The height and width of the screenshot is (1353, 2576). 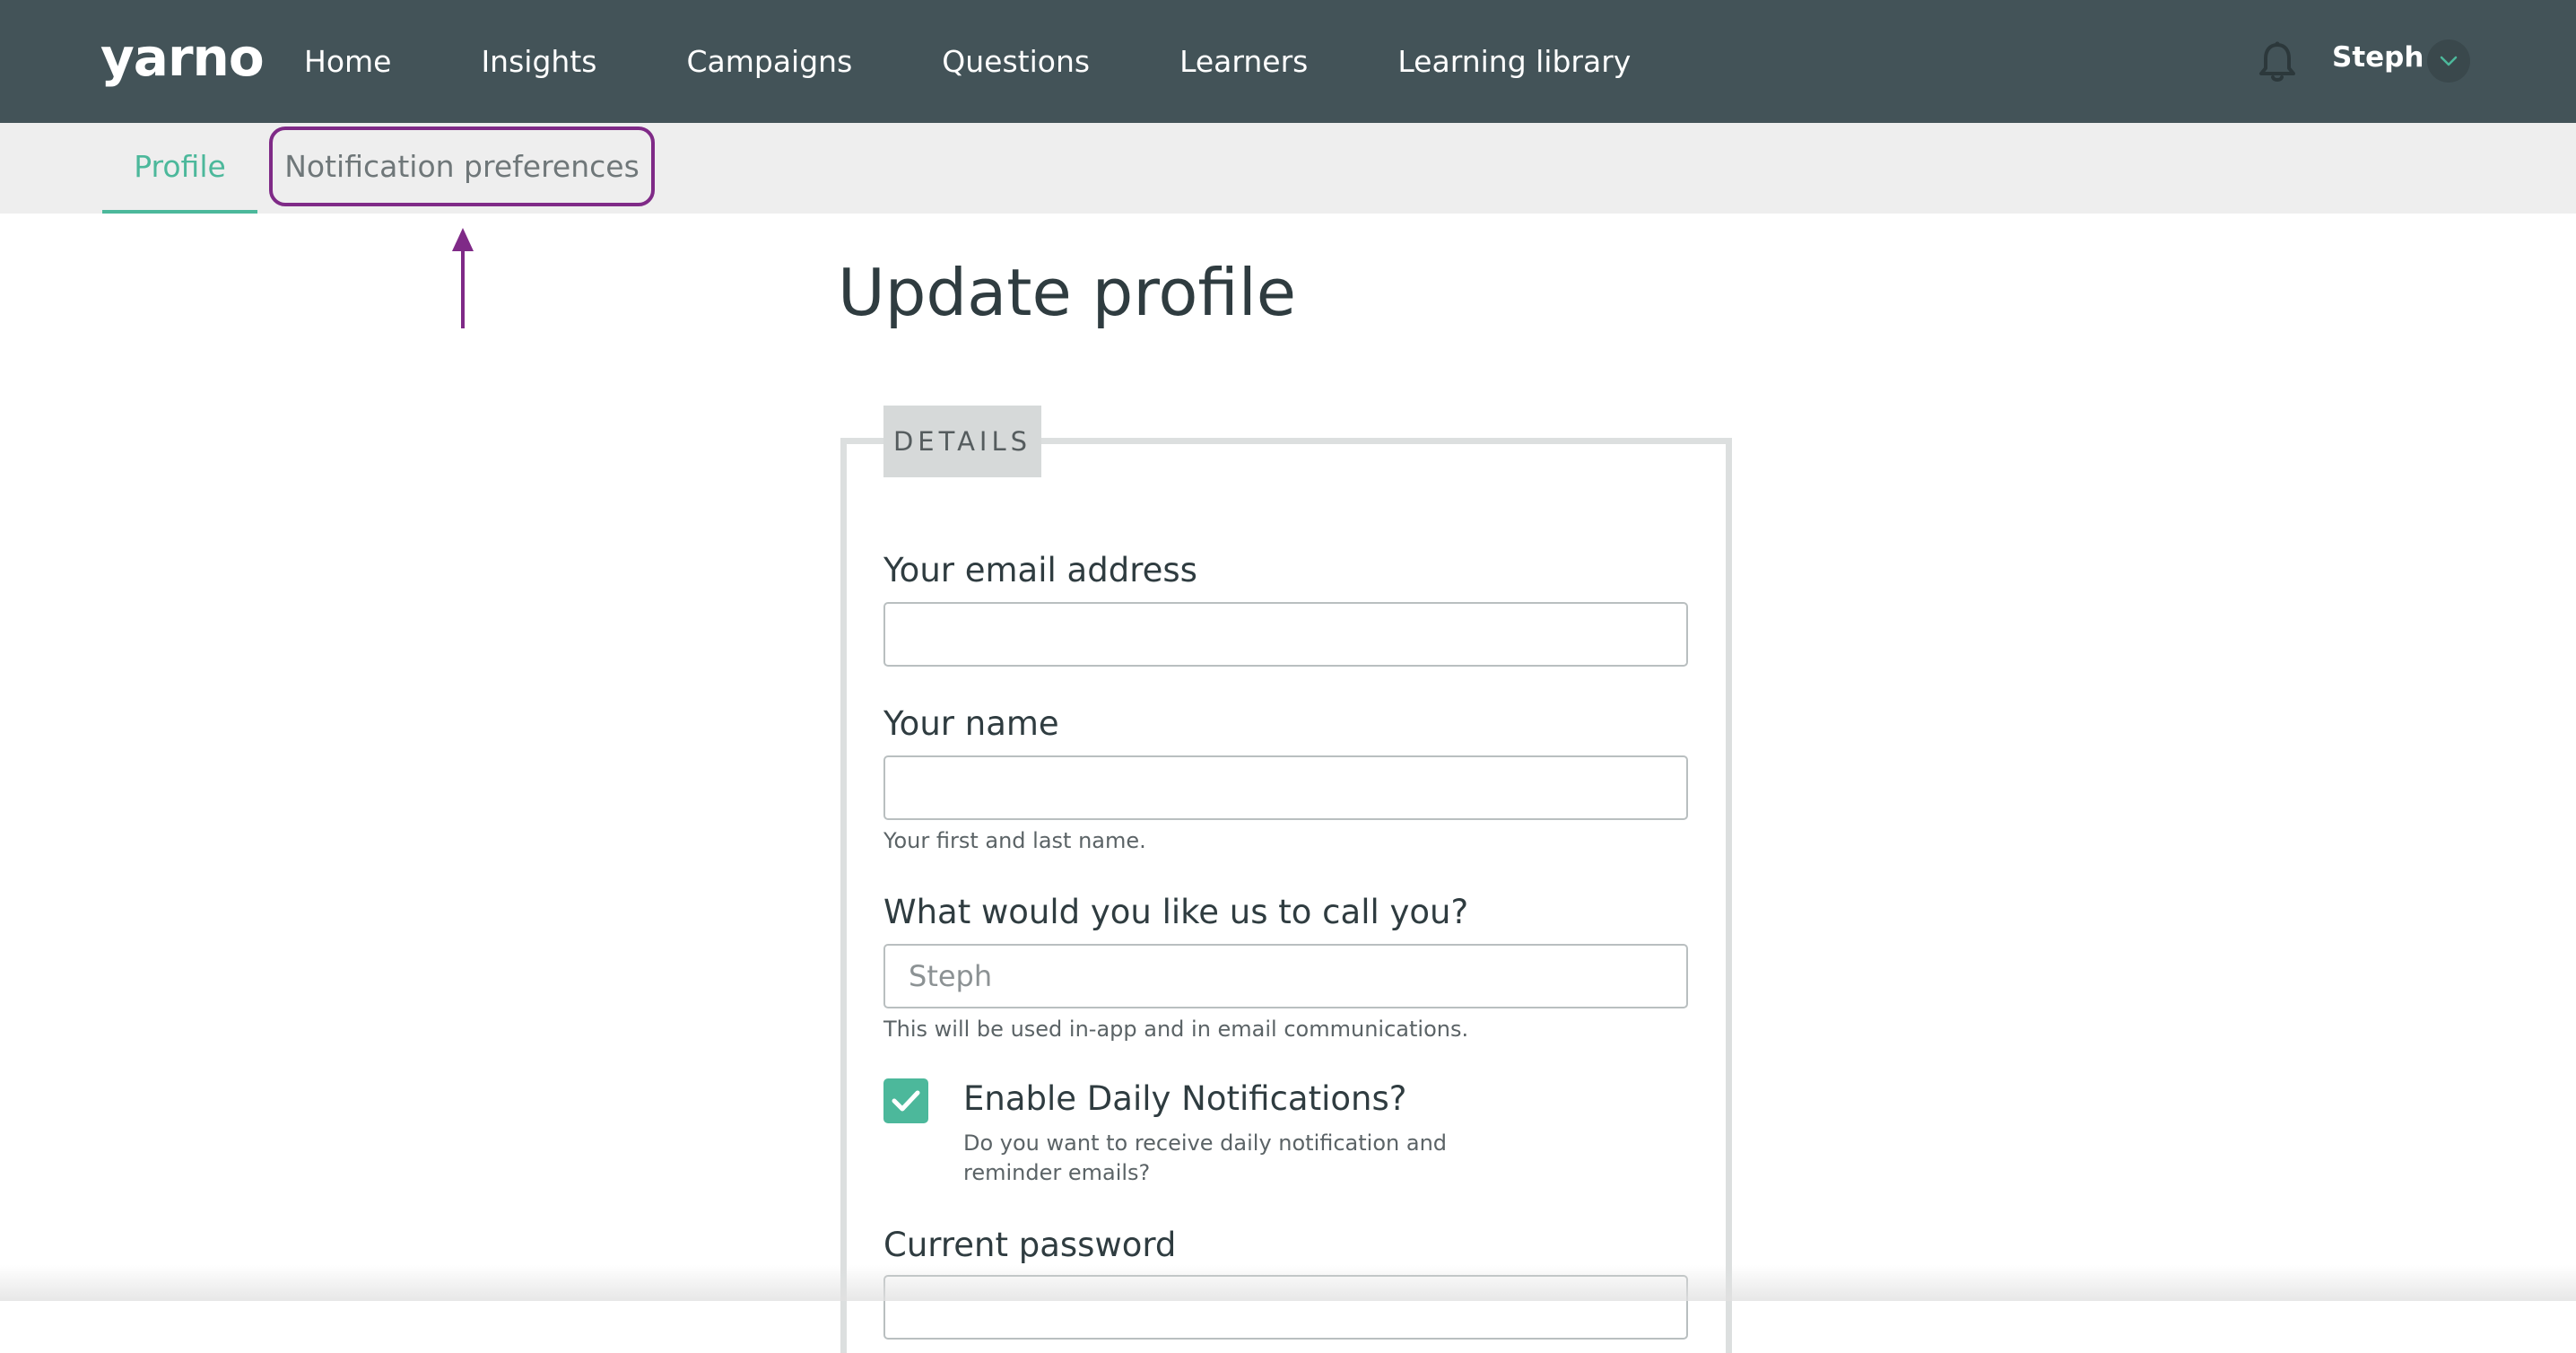 I want to click on profile-subnav: Profile Notification preferences, so click(x=1288, y=168).